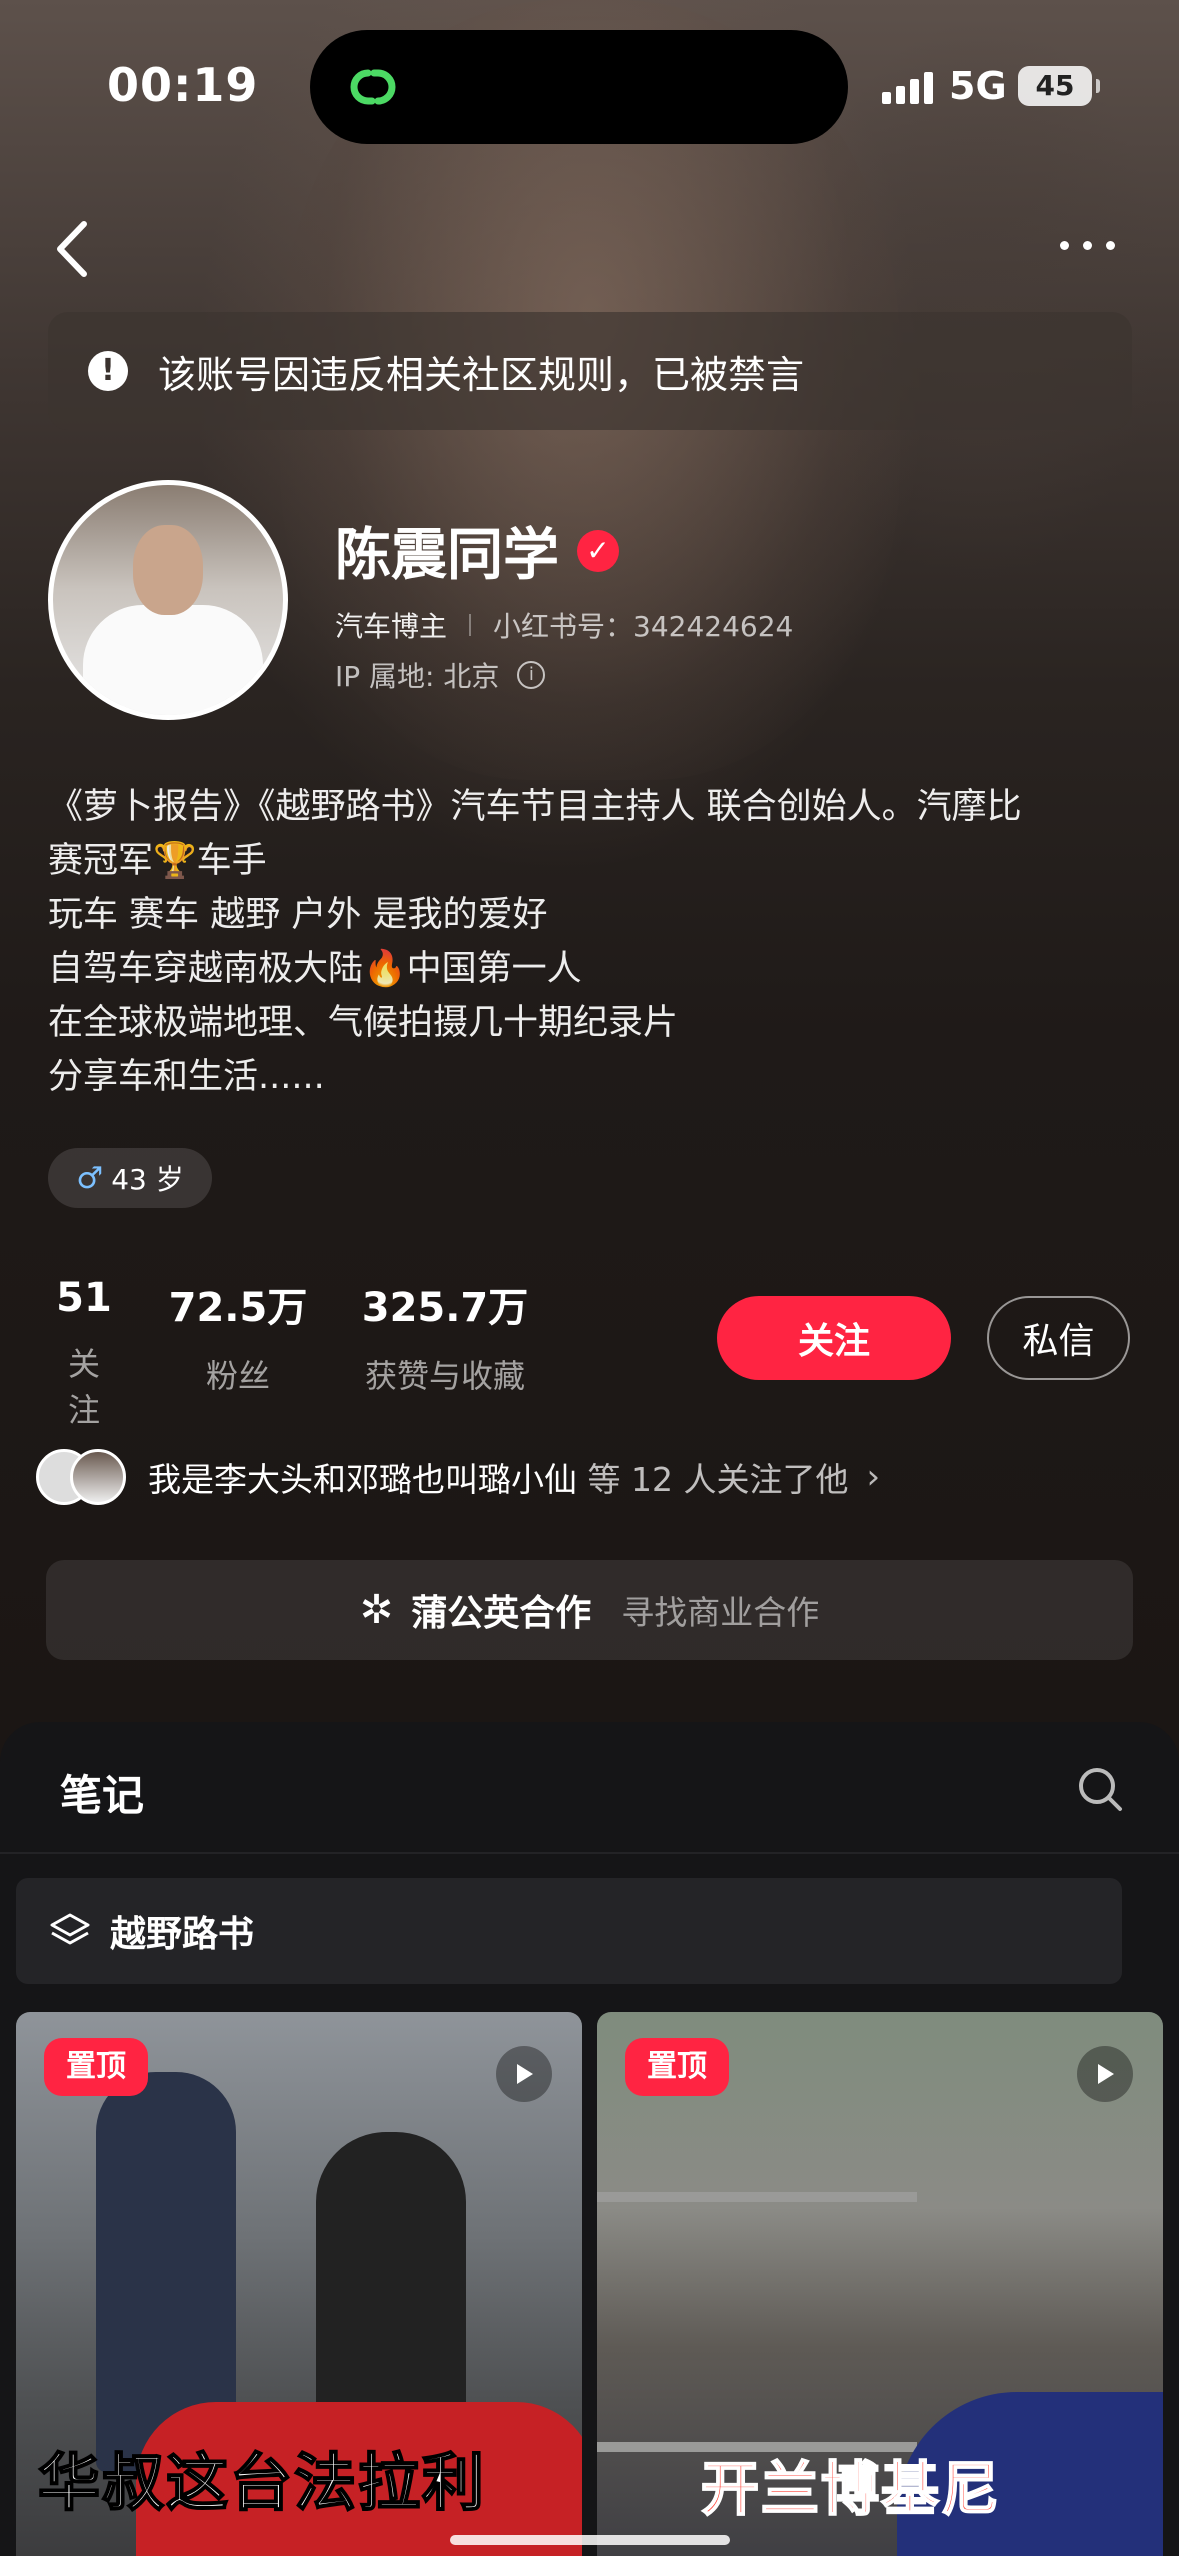 Image resolution: width=1179 pixels, height=2556 pixels. I want to click on tab-notes: 笔记, so click(102, 1792).